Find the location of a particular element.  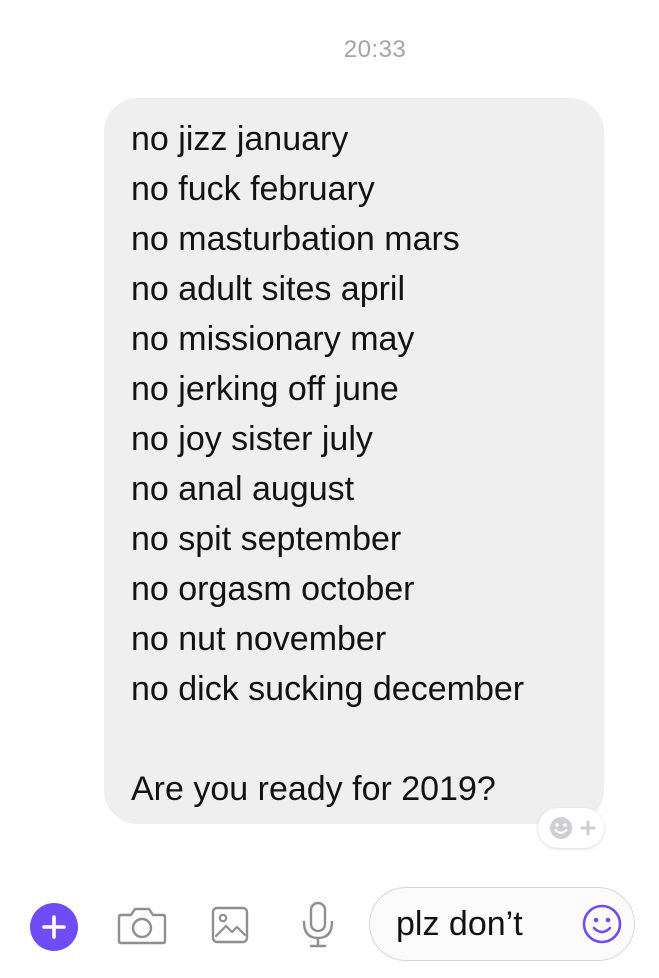

plus-icon is located at coordinates (54, 927).